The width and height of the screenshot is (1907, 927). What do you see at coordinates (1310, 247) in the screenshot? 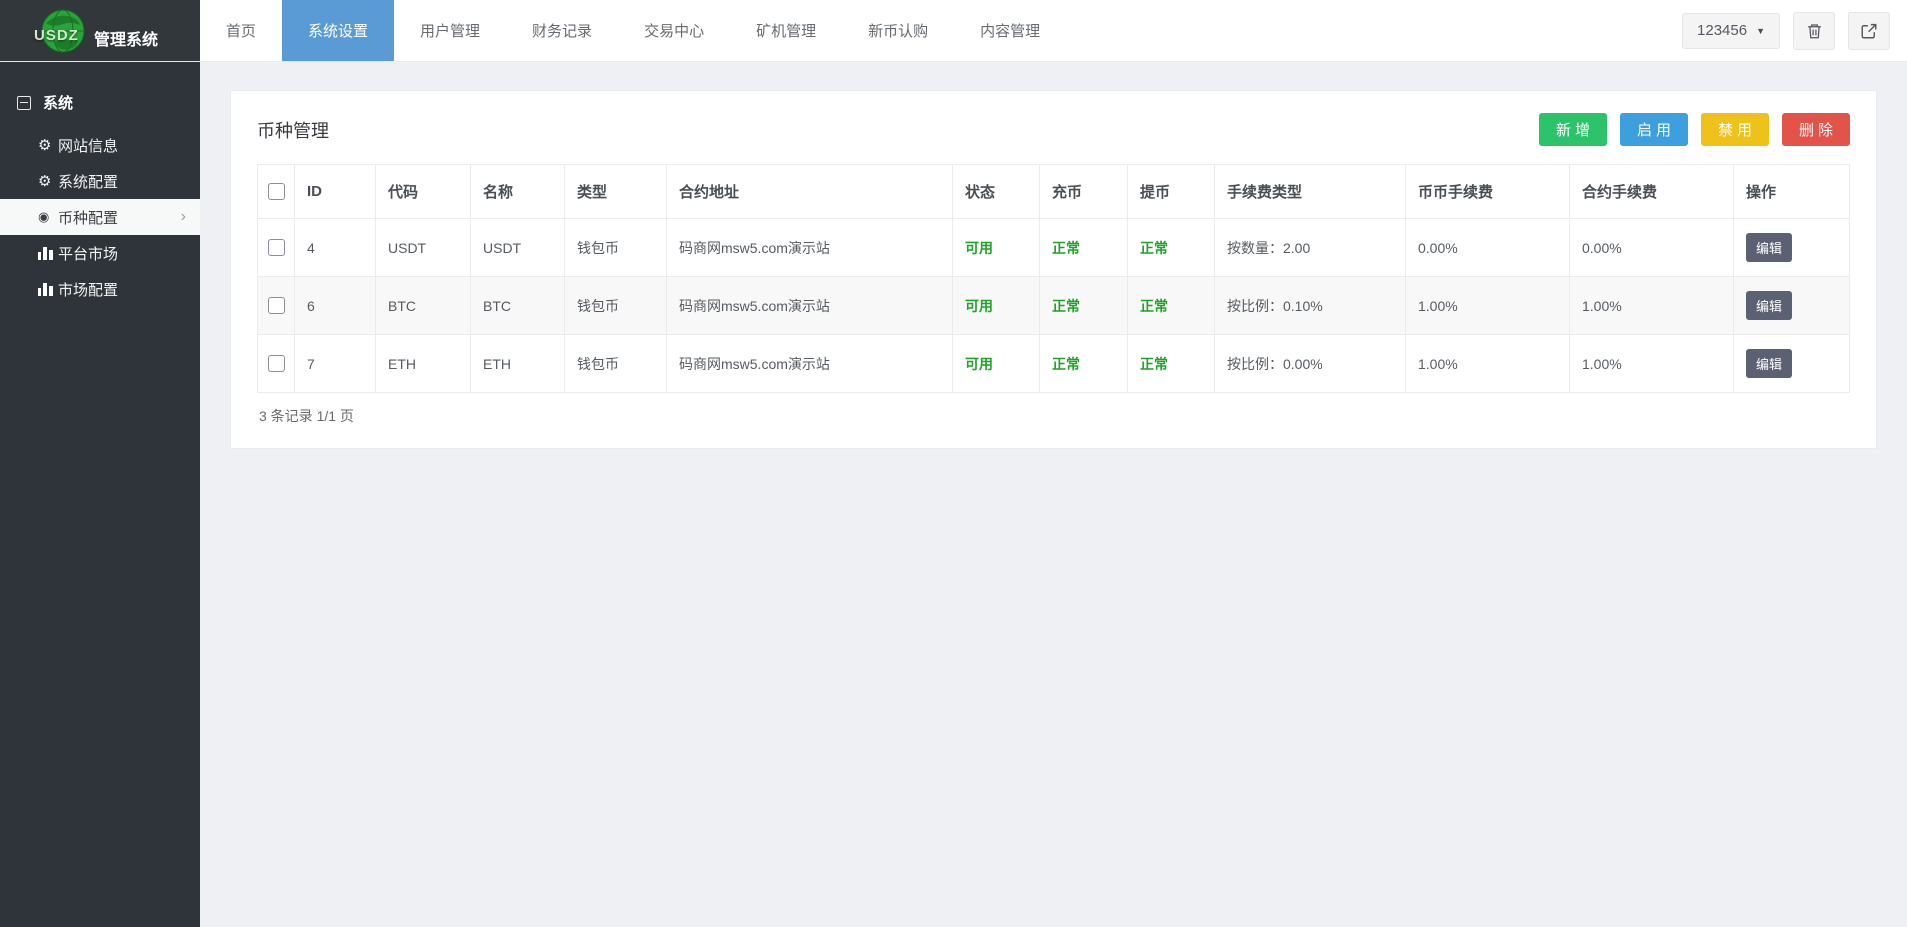
I see `cell-fee-type: 按数量：2.00` at bounding box center [1310, 247].